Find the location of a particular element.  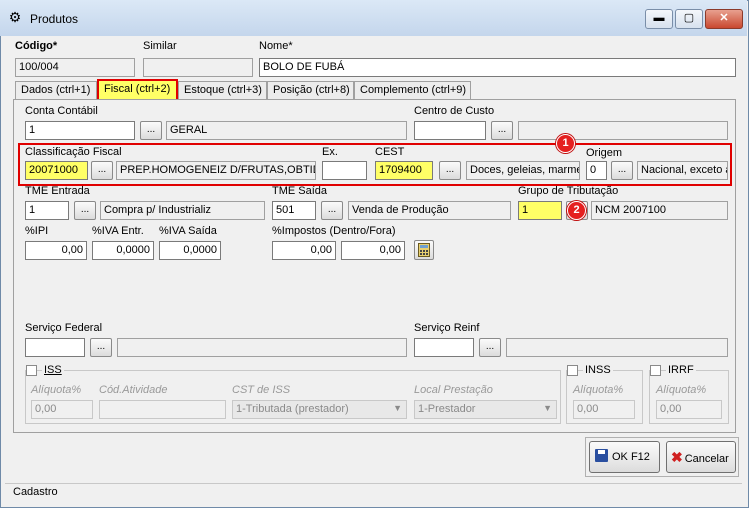

nome-field: BOLO DE FUBÁ is located at coordinates (497, 67).